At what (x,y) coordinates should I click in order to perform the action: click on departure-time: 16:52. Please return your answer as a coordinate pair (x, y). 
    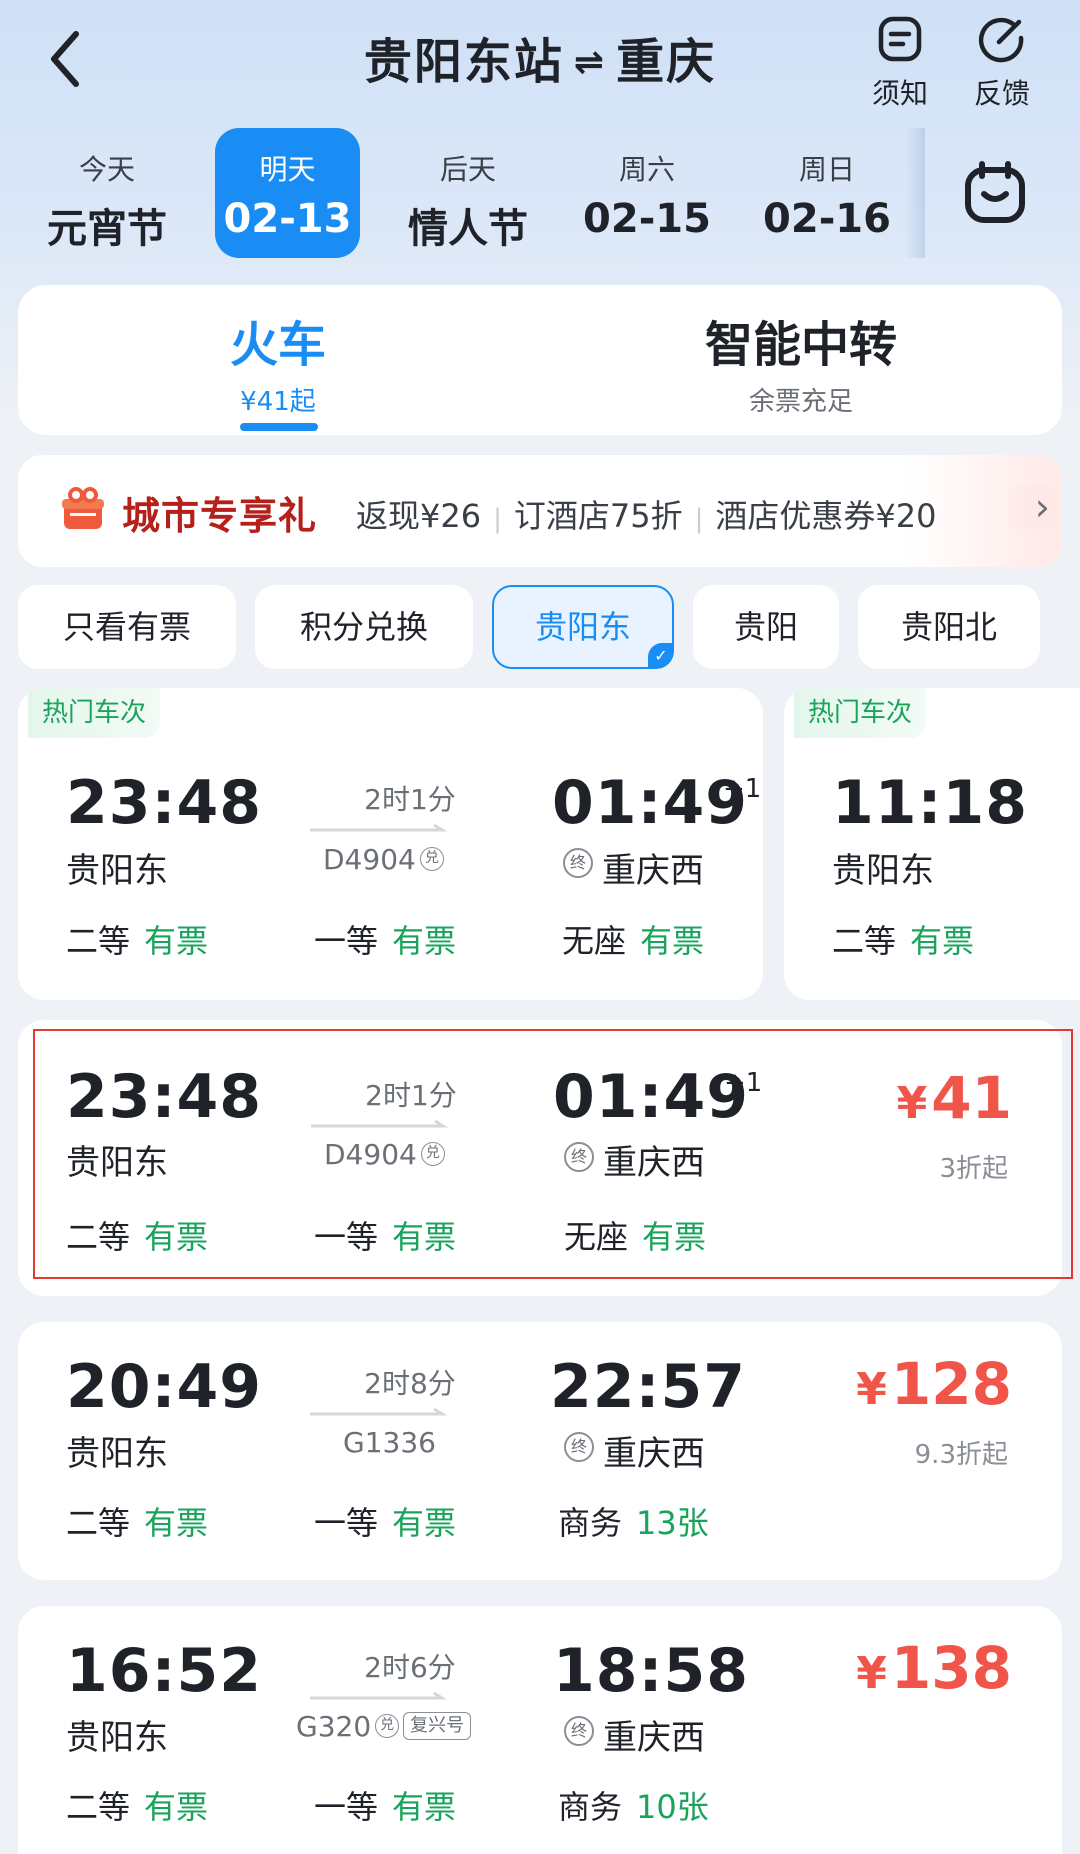
    Looking at the image, I should click on (164, 1671).